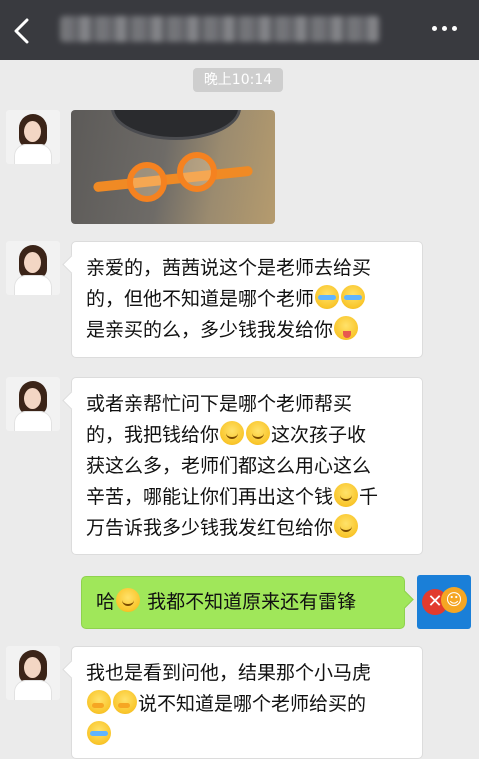 This screenshot has width=479, height=759. I want to click on my-avatar: ✕ ☺, so click(444, 602).